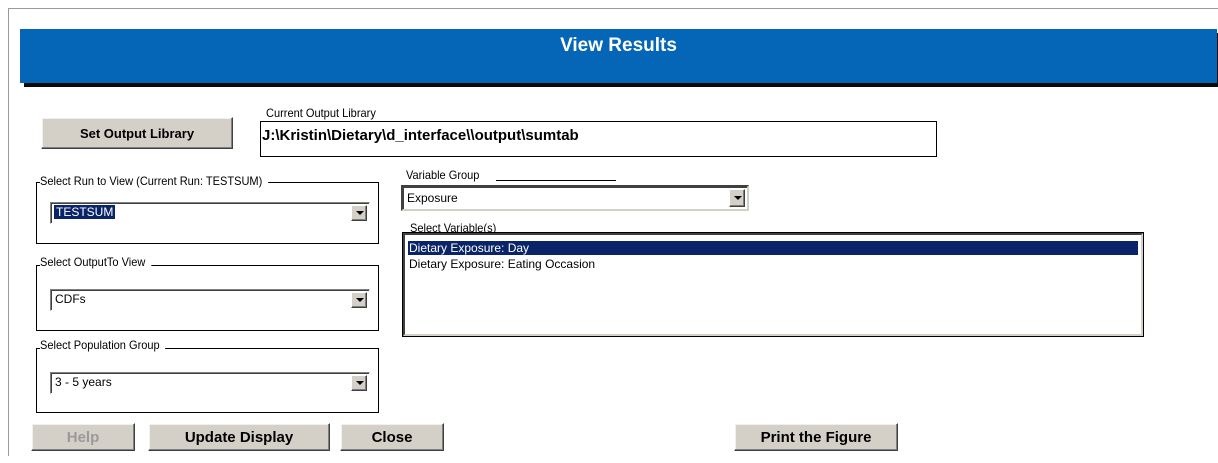 The image size is (1218, 463). I want to click on close-button: Close, so click(392, 437).